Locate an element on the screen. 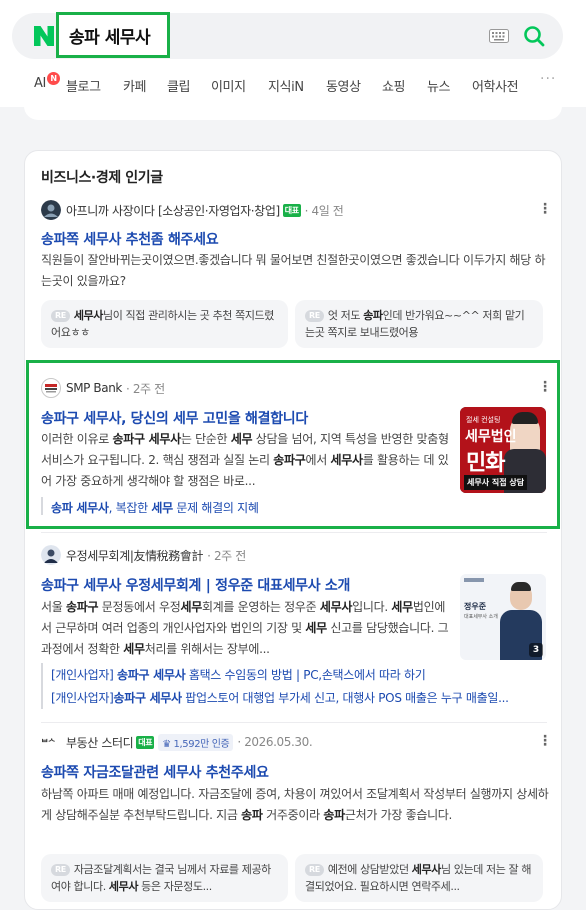  post-author: 아프니까 사장이다 [소상공인·자영업자·창업] 대표 · 4일 전 is located at coordinates (192, 210).